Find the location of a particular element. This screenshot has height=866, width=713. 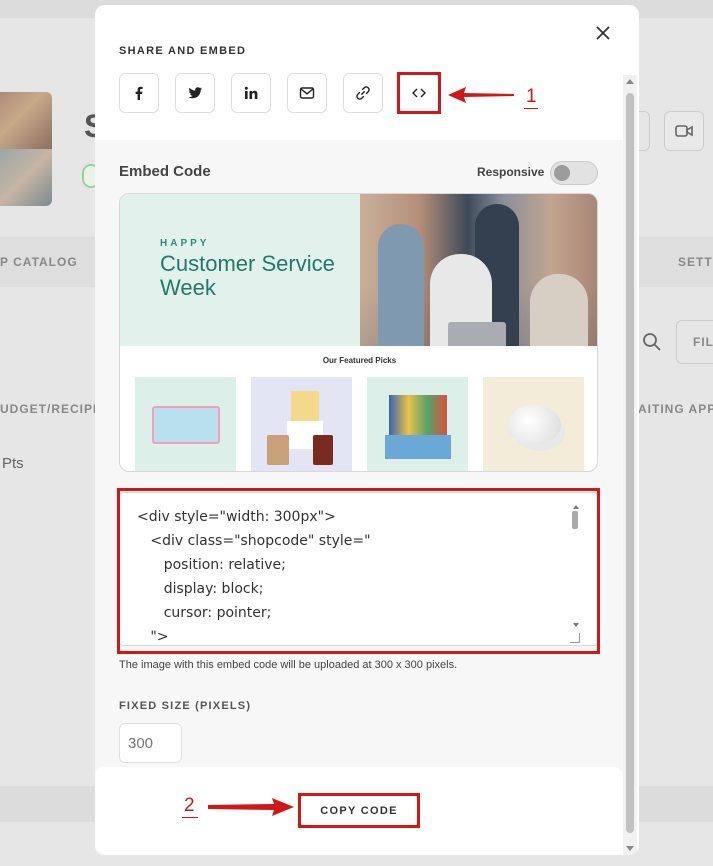

mail-icon is located at coordinates (307, 93).